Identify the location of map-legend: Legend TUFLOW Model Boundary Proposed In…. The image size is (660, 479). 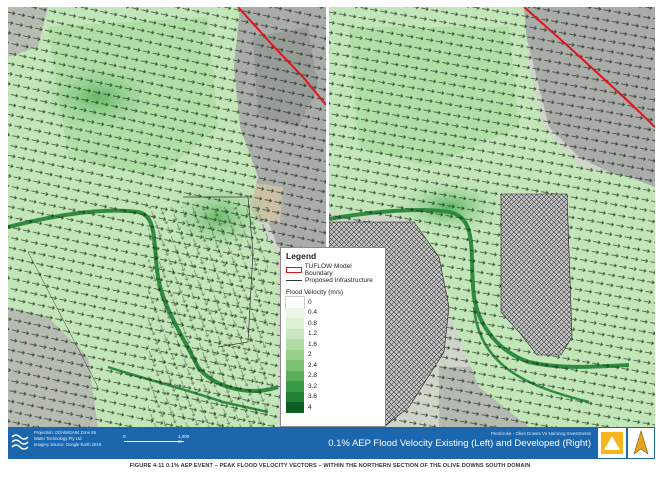
(333, 337).